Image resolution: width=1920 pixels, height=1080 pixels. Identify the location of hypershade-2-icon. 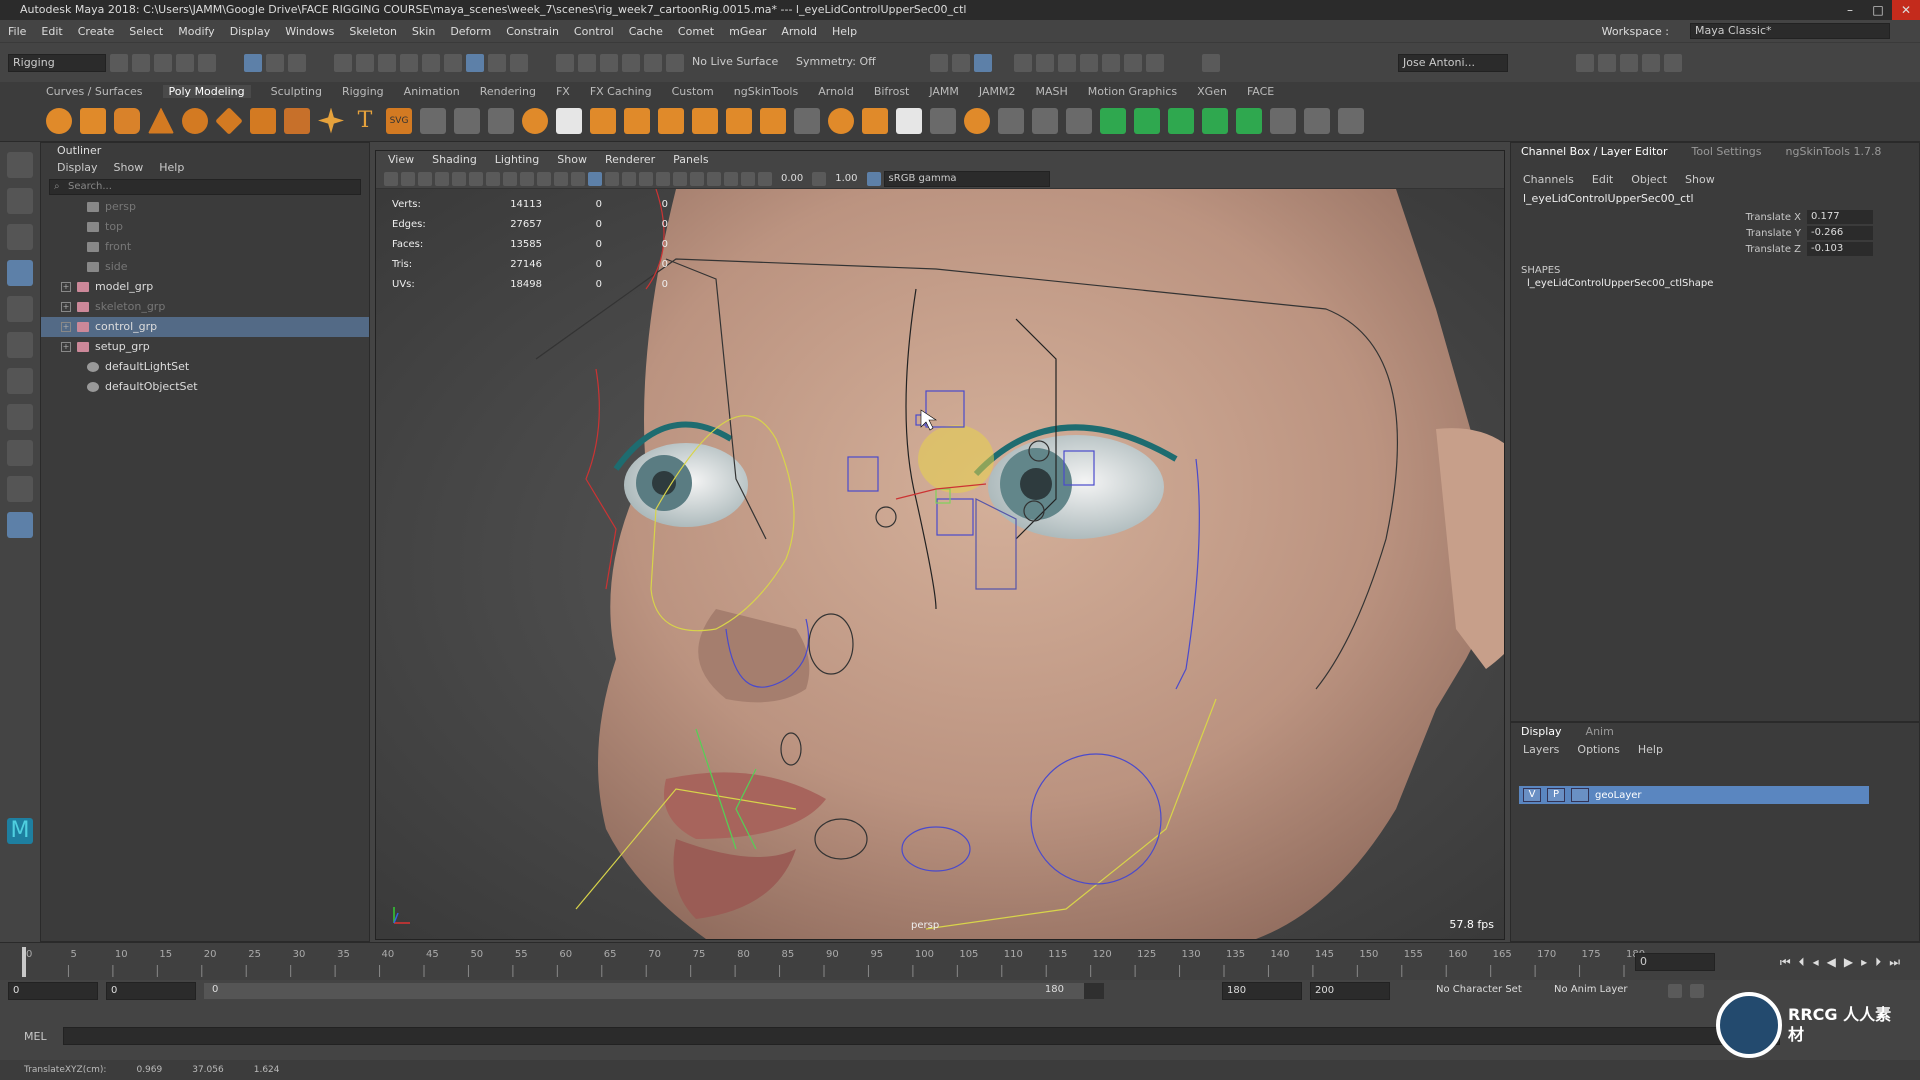
(1133, 62).